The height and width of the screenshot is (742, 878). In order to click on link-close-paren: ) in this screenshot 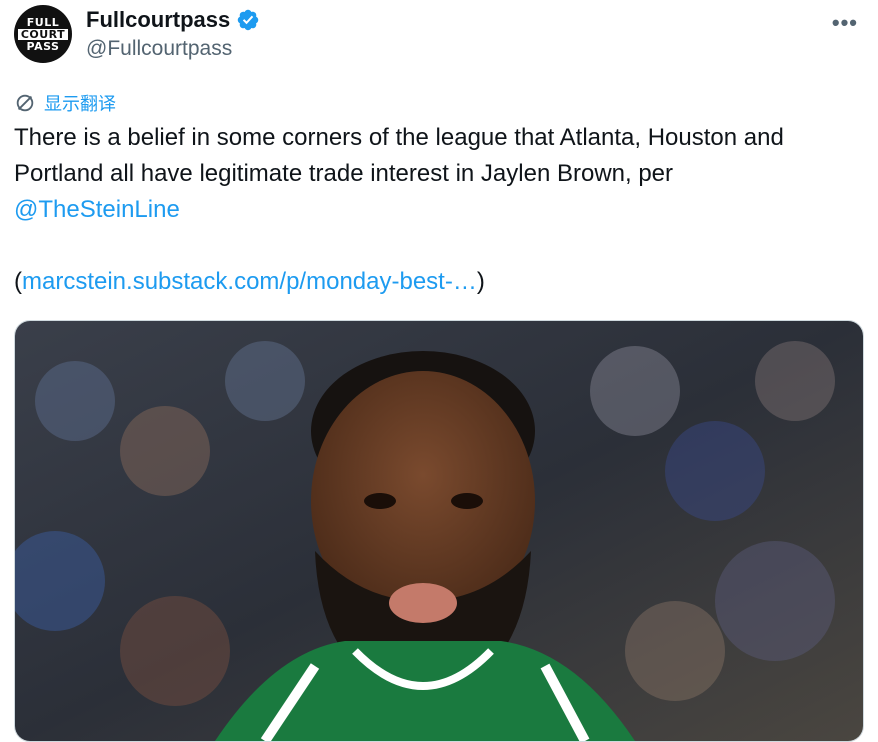, I will do `click(480, 281)`.